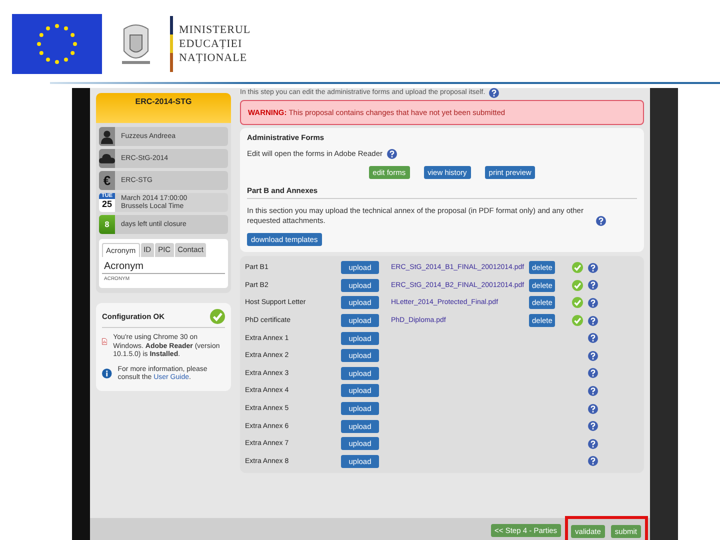 The image size is (720, 540). Describe the element at coordinates (163, 108) in the screenshot. I see `call-title-bar: ERC-2014-STG` at that location.